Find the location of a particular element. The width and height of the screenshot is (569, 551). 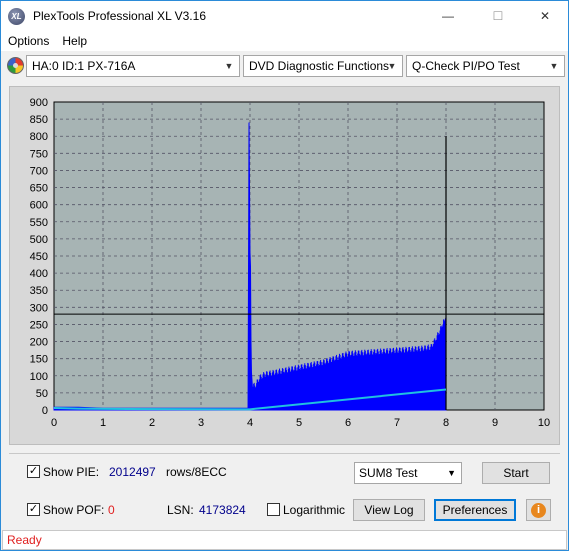

y-tick-label: 500 is located at coordinates (39, 240).